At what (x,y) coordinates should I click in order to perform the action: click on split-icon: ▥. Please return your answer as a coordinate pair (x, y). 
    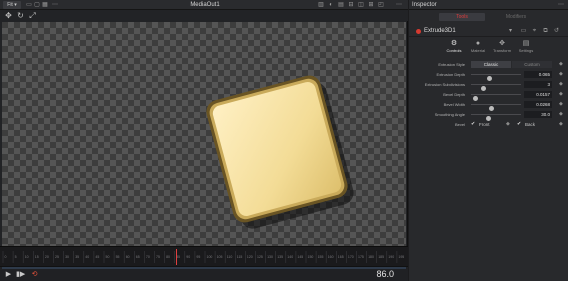
    Looking at the image, I should click on (321, 5).